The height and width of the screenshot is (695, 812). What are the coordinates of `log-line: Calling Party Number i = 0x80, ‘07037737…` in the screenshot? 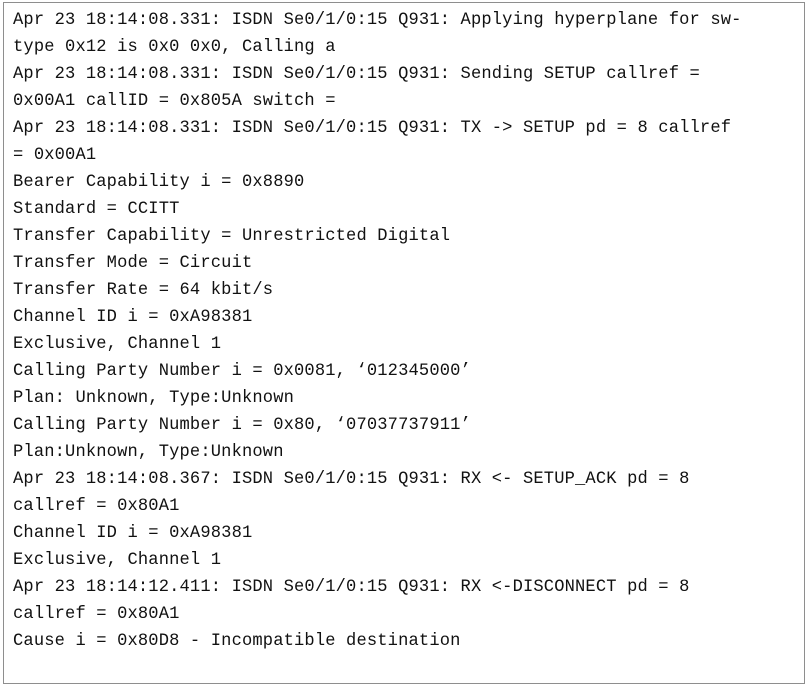 It's located at (242, 425).